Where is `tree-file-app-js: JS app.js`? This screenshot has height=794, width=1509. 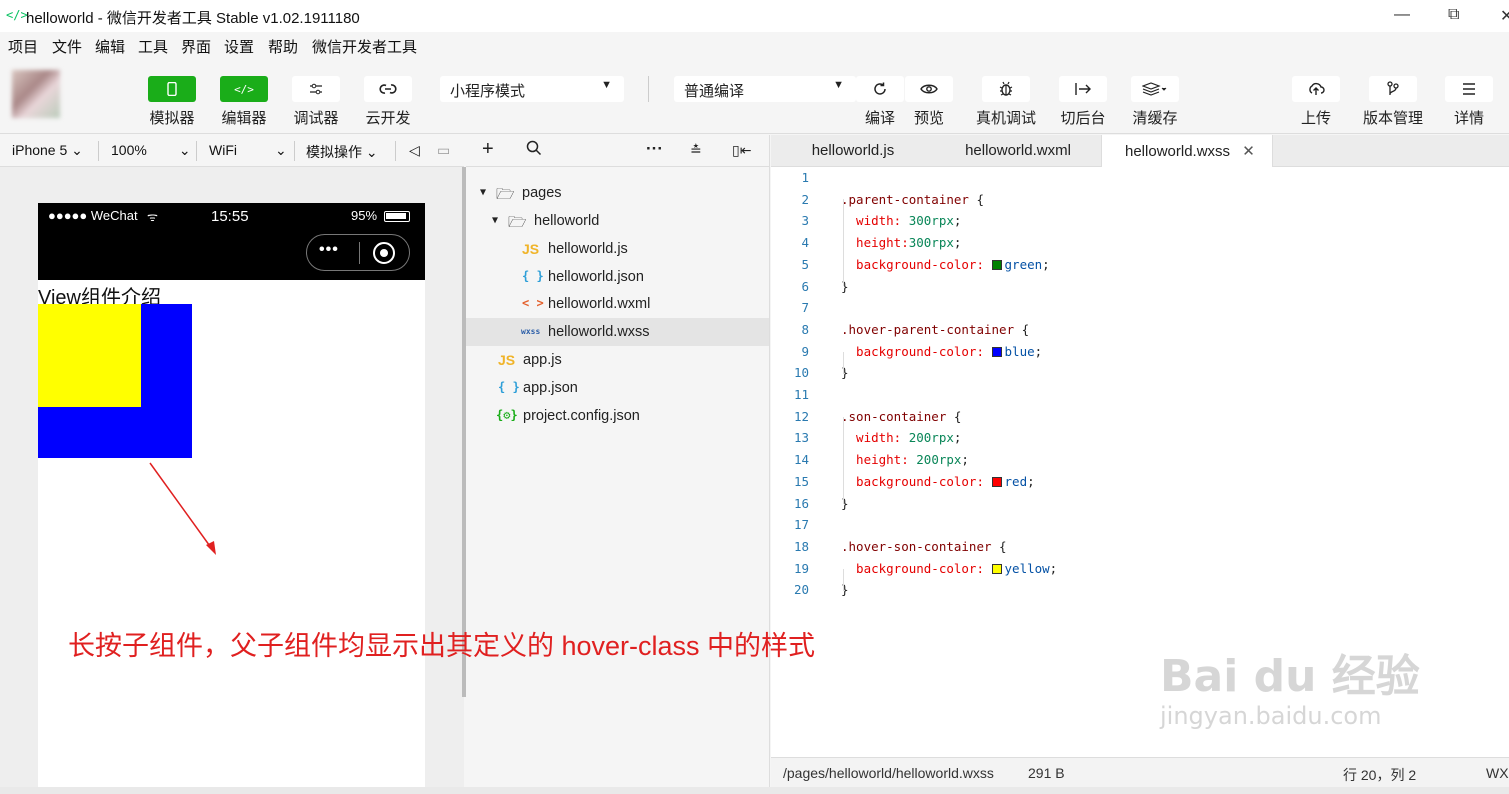
tree-file-app-js: JS app.js is located at coordinates (618, 360).